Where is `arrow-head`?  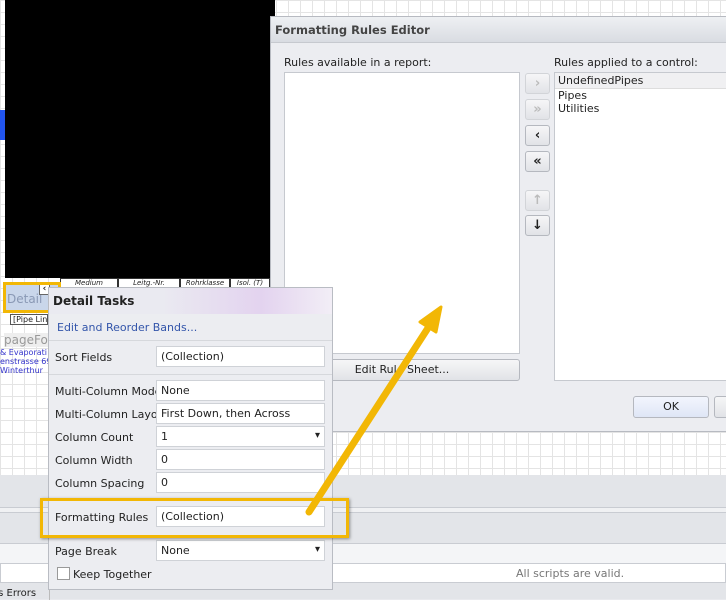
arrow-head is located at coordinates (430, 319).